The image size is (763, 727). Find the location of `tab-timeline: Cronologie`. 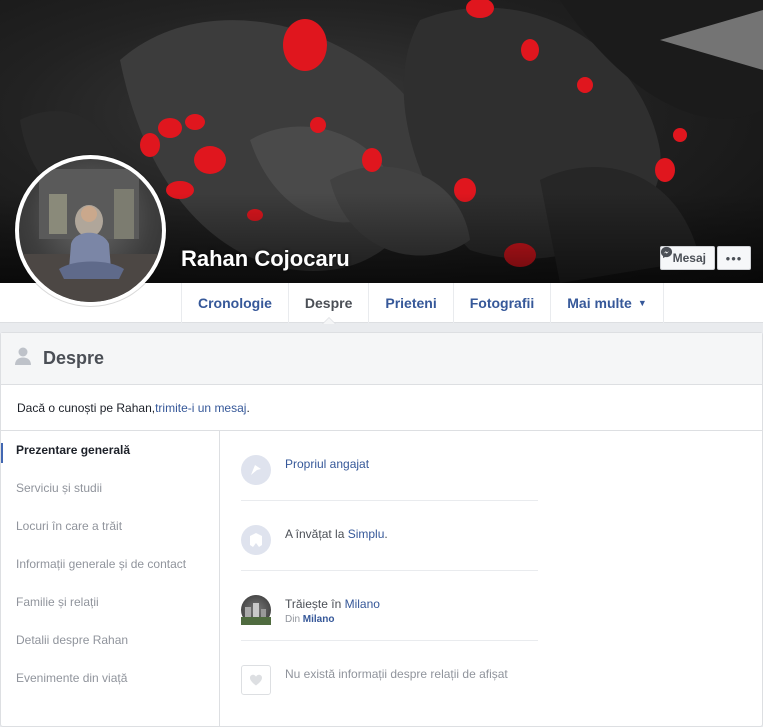

tab-timeline: Cronologie is located at coordinates (235, 303).